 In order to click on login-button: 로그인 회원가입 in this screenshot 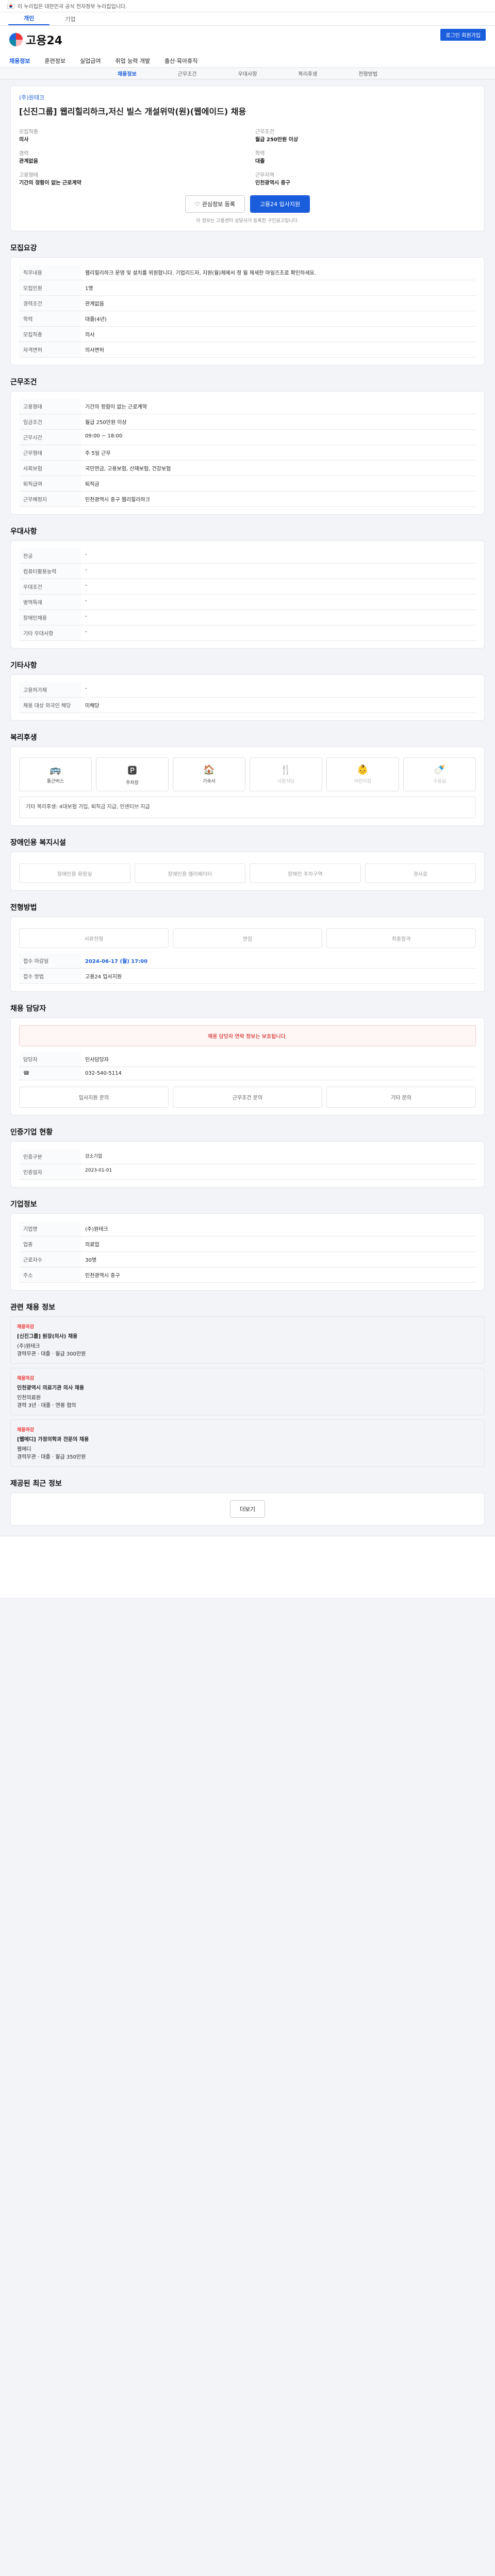, I will do `click(463, 35)`.